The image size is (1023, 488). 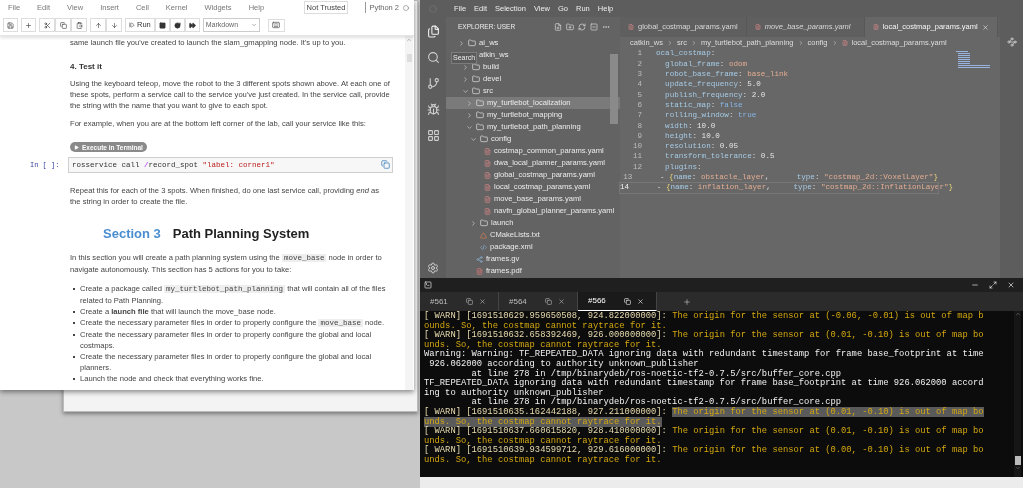 What do you see at coordinates (433, 31) in the screenshot?
I see `files-icon` at bounding box center [433, 31].